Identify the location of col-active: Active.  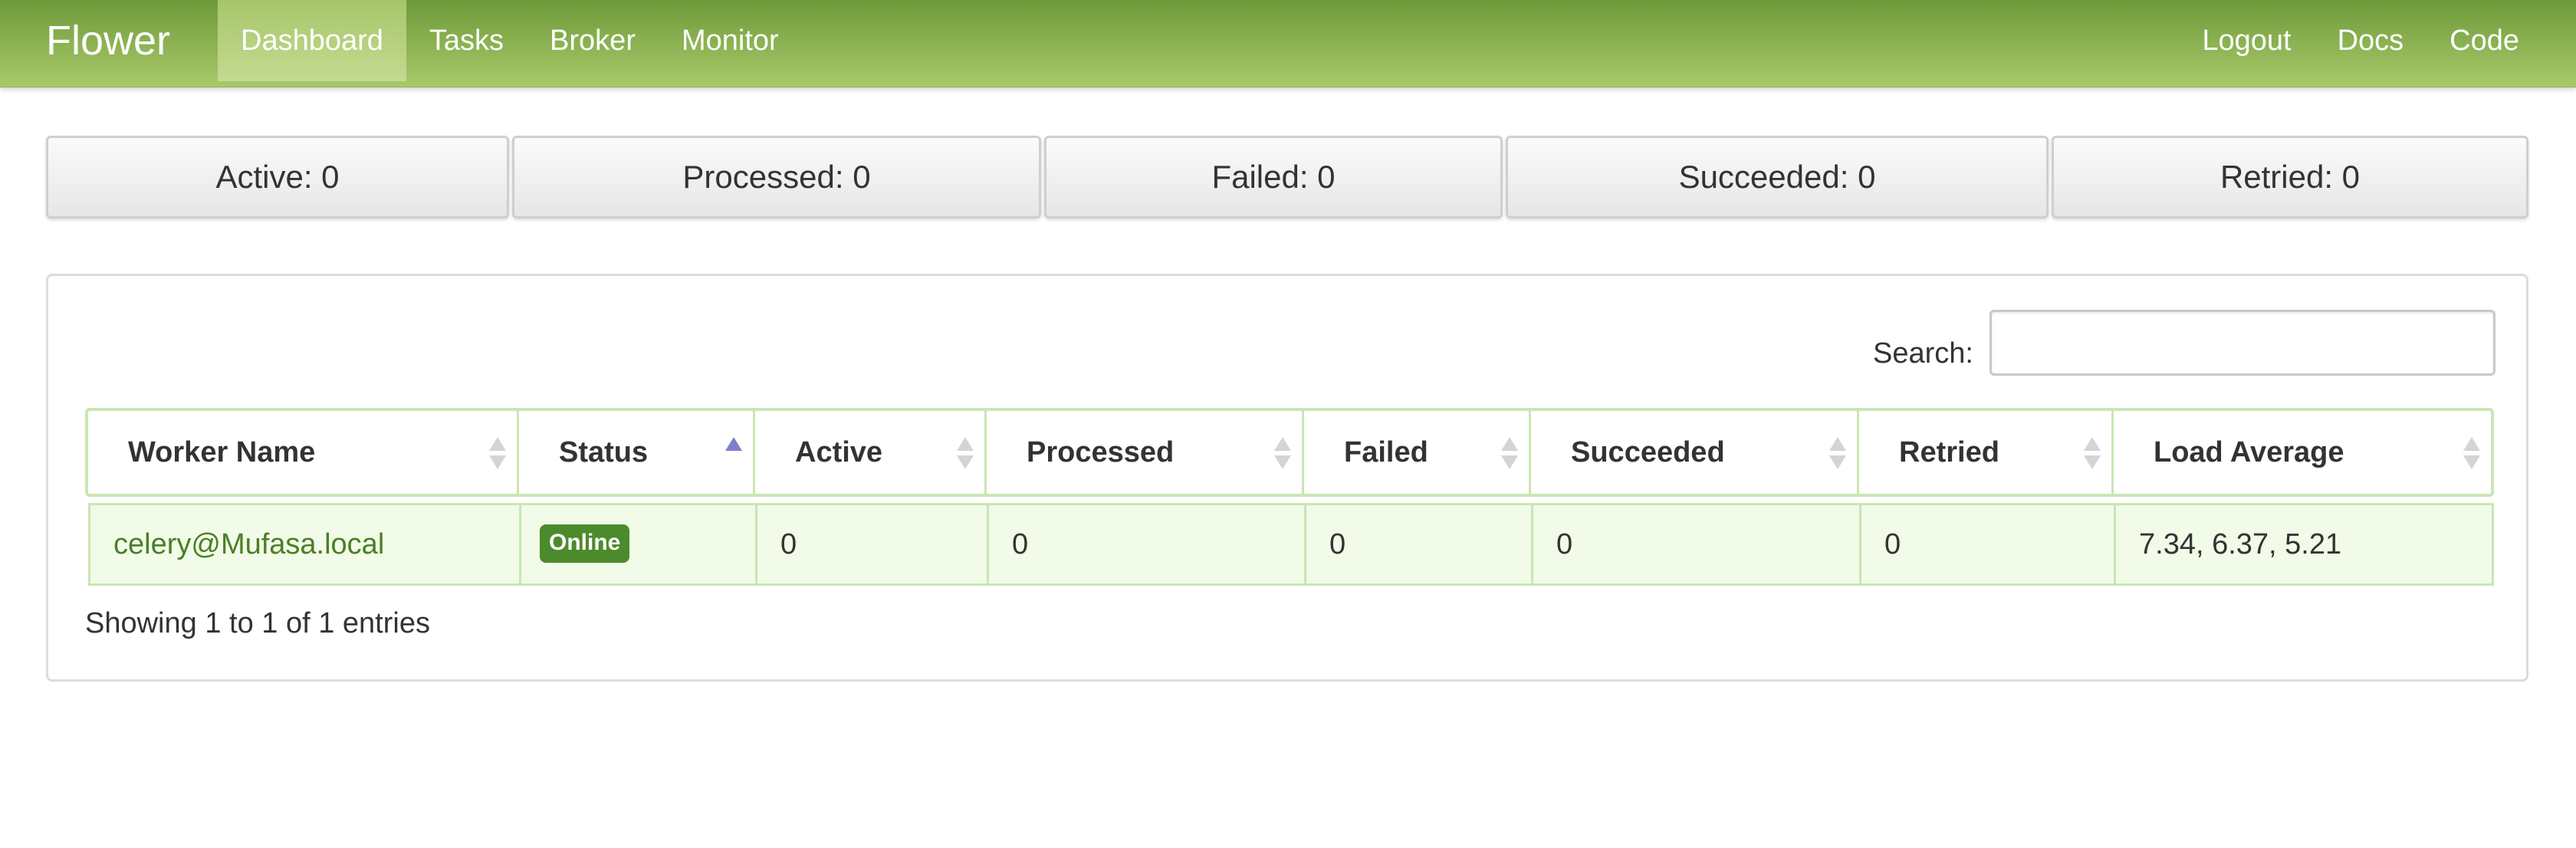
(871, 452).